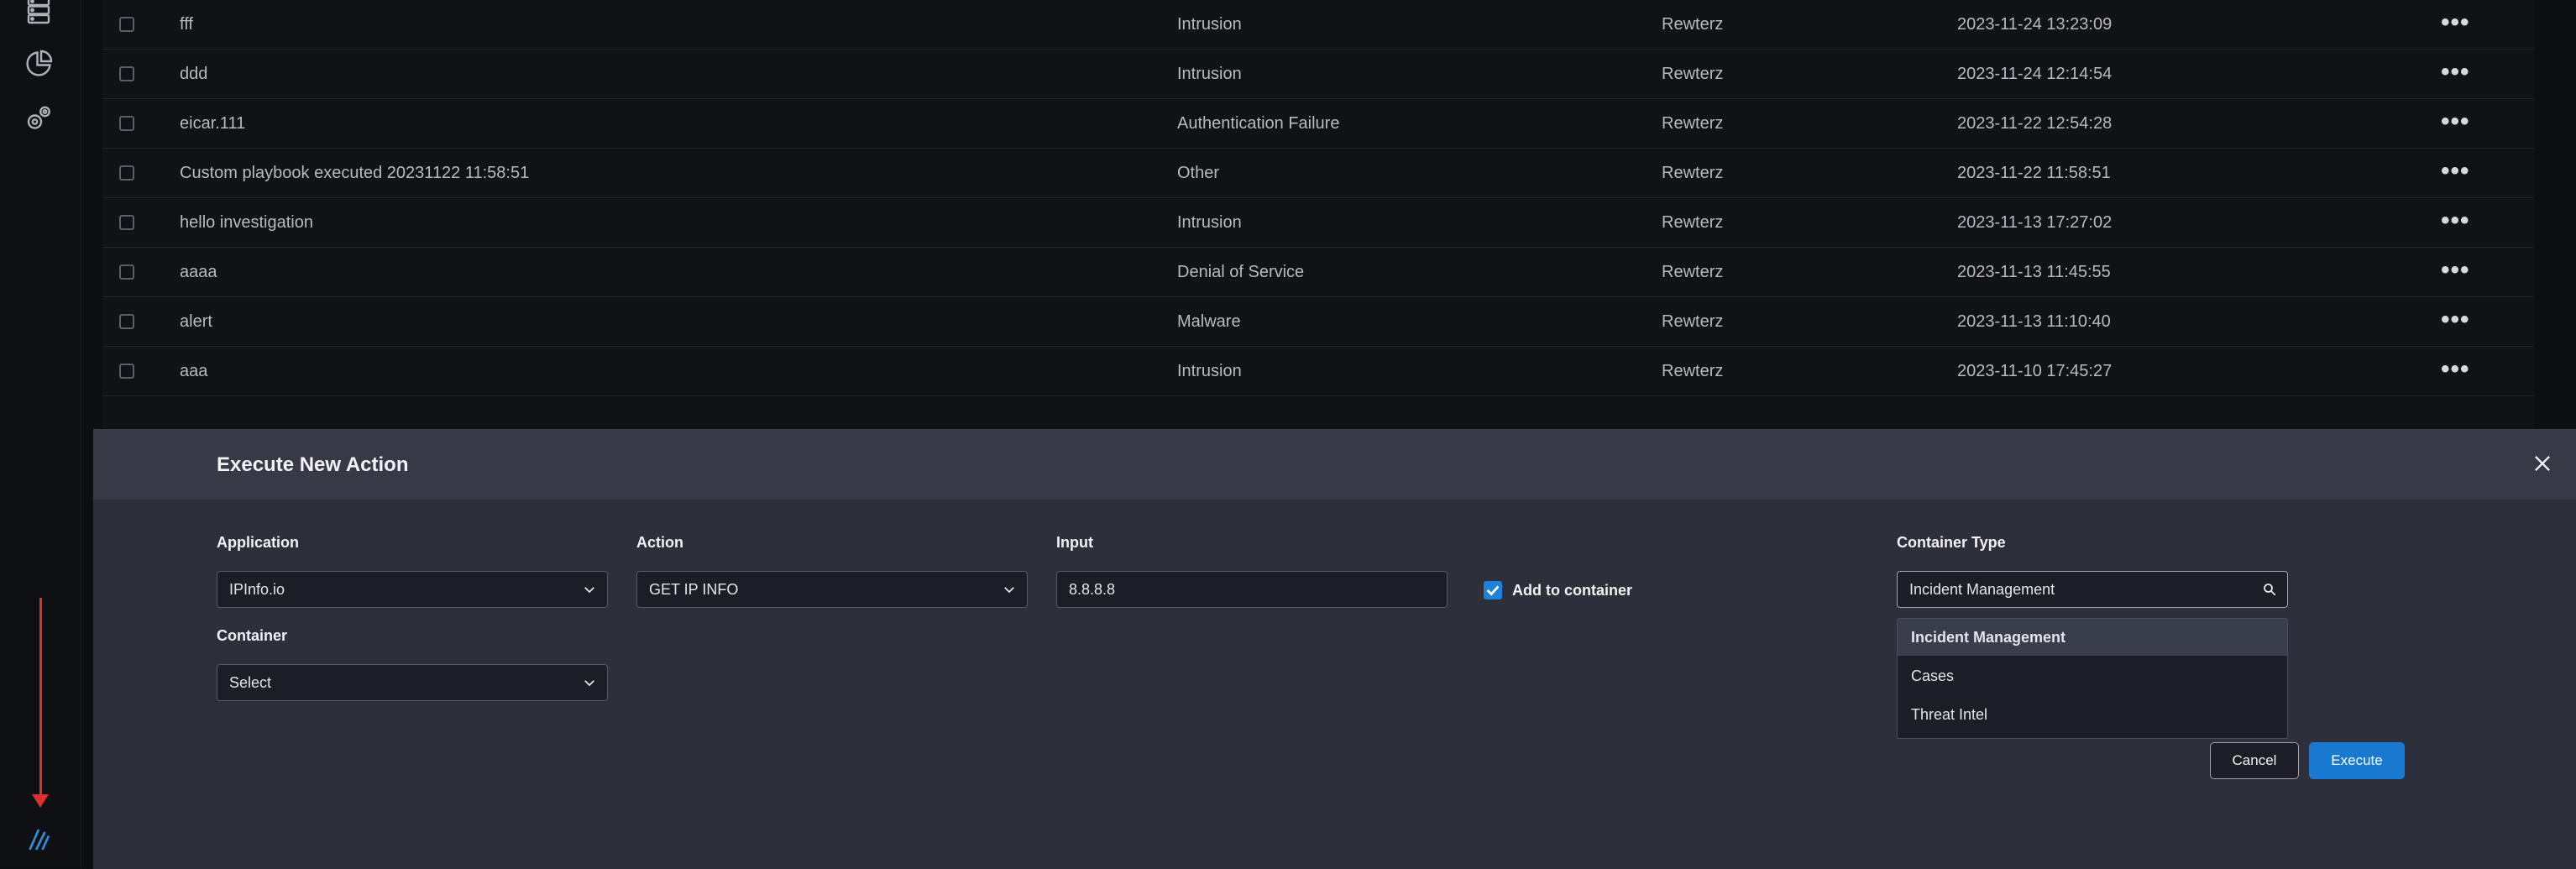 This screenshot has height=869, width=2576. What do you see at coordinates (832, 589) in the screenshot?
I see `action-select: GET IP INFO` at bounding box center [832, 589].